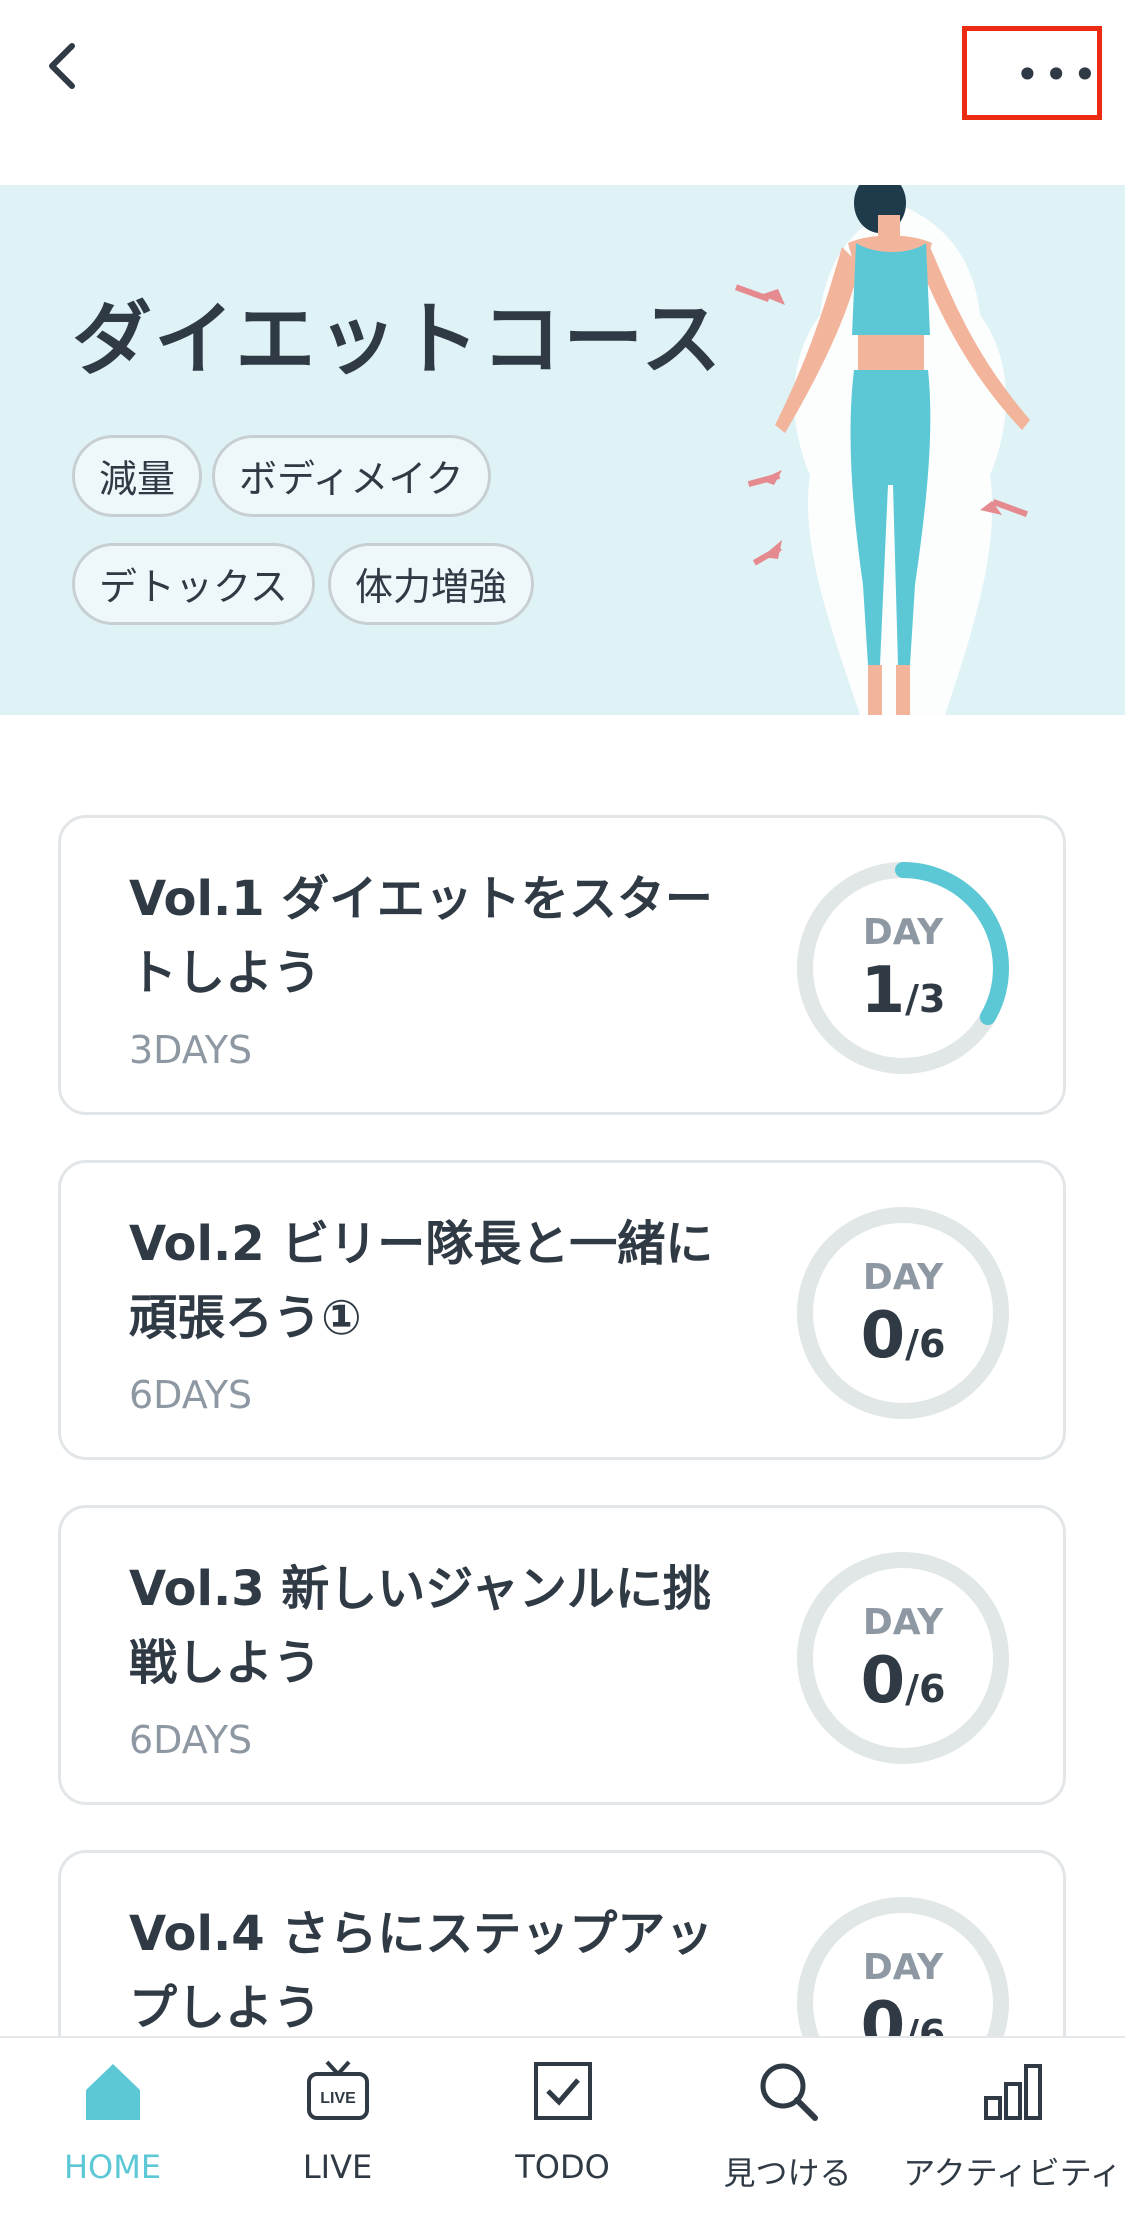 This screenshot has width=1125, height=2226. What do you see at coordinates (337, 2167) in the screenshot?
I see `tab-label: LIVE` at bounding box center [337, 2167].